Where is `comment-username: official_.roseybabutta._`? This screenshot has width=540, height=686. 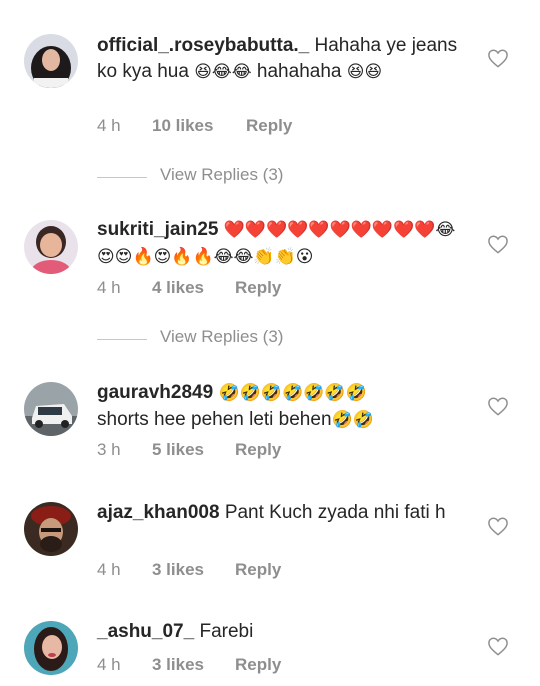
comment-username: official_.roseybabutta._ is located at coordinates (203, 45).